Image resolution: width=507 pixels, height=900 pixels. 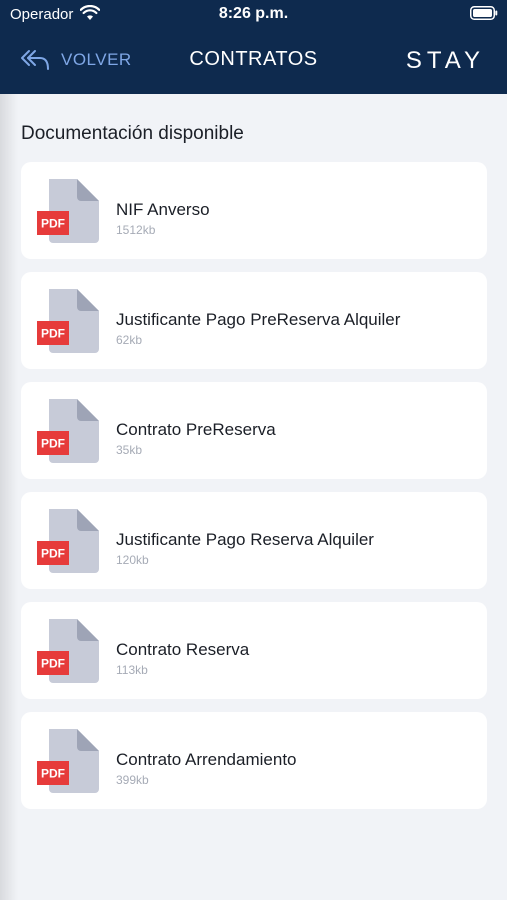 What do you see at coordinates (254, 210) in the screenshot?
I see `document-card: PDF NIF Anverso 1512kb` at bounding box center [254, 210].